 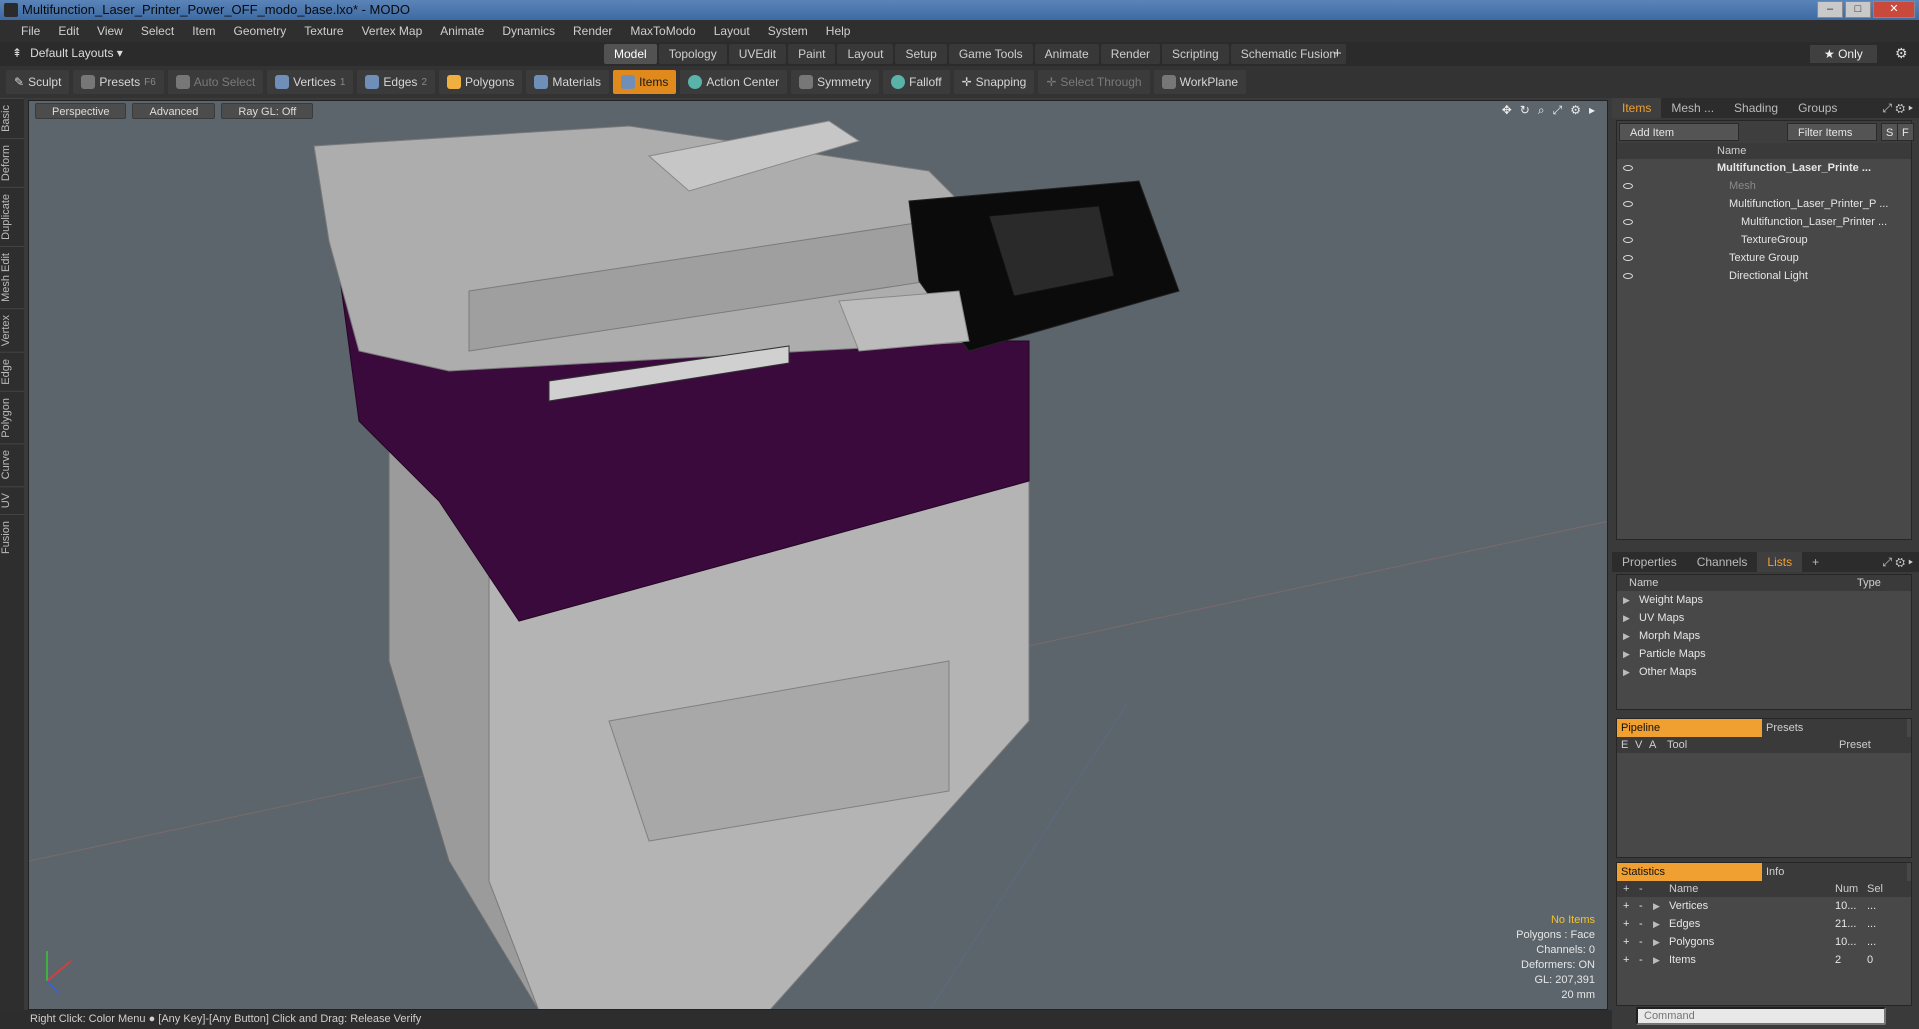 I want to click on tab-game-tools: Game Tools, so click(x=990, y=54).